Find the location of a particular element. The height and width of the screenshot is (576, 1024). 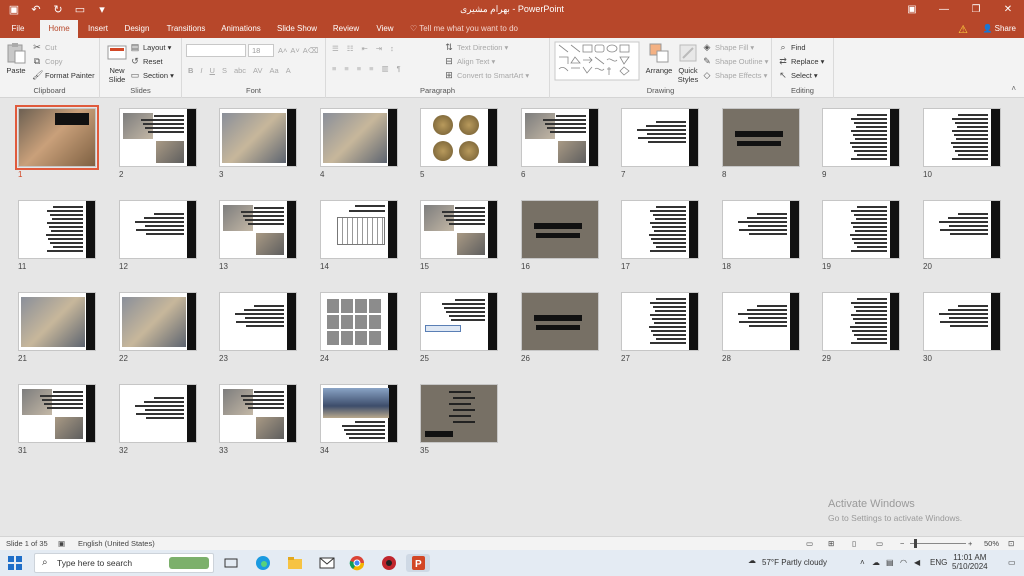

mail-icon is located at coordinates (327, 563).